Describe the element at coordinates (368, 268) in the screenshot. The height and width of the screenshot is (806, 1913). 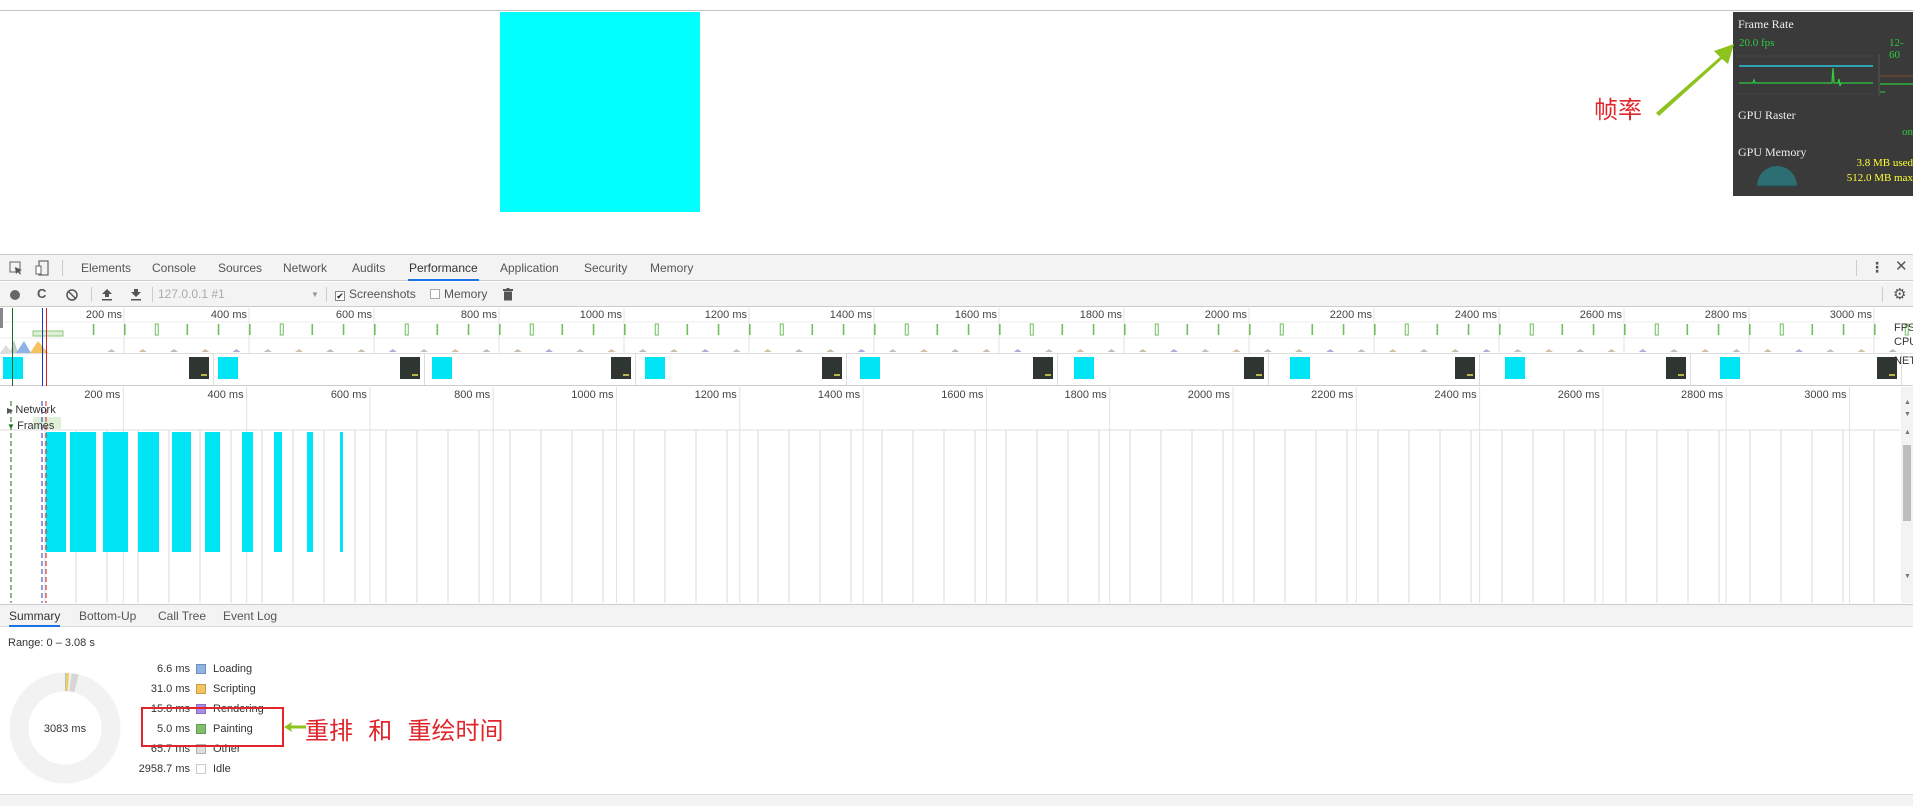
I see `tab-audits: Audits` at that location.